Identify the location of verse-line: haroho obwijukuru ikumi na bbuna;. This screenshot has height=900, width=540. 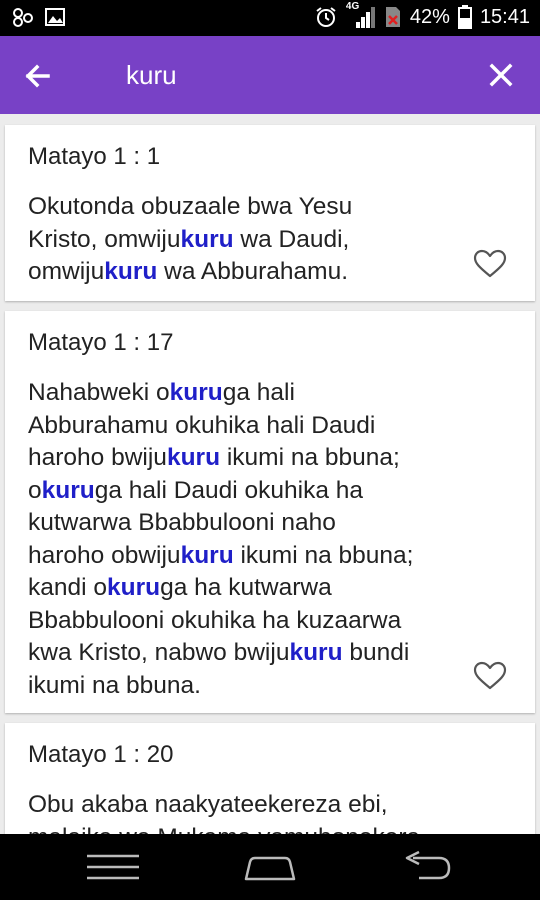
(253, 556).